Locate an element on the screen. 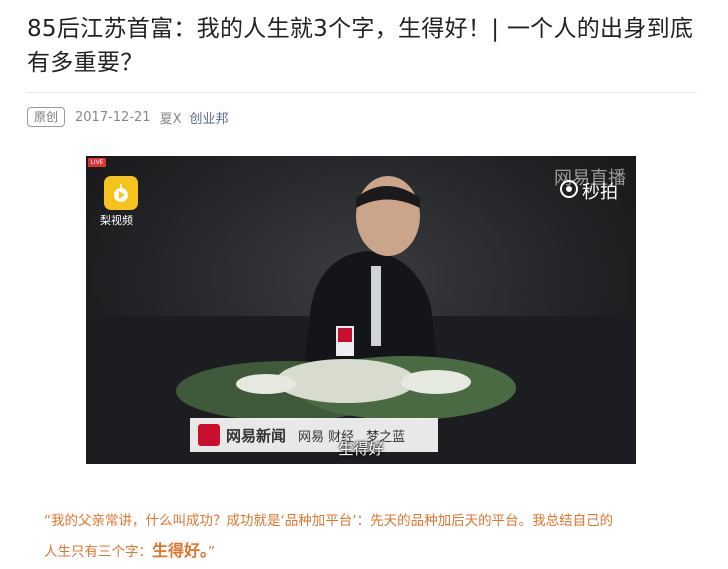 The width and height of the screenshot is (728, 569). author-name: 夏X is located at coordinates (170, 119).